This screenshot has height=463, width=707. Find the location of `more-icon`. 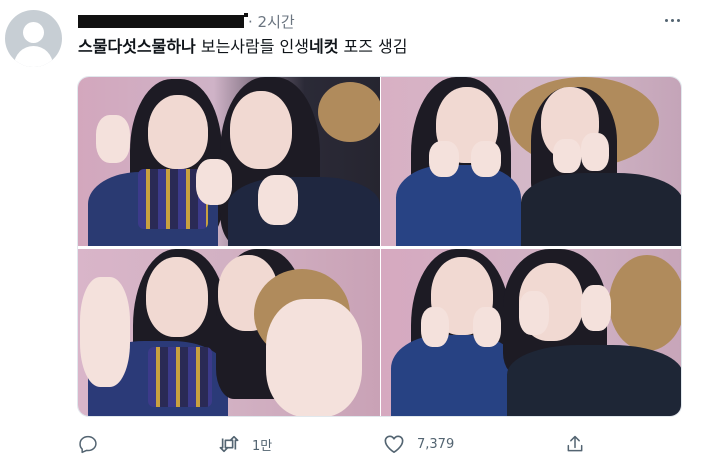

more-icon is located at coordinates (666, 20).